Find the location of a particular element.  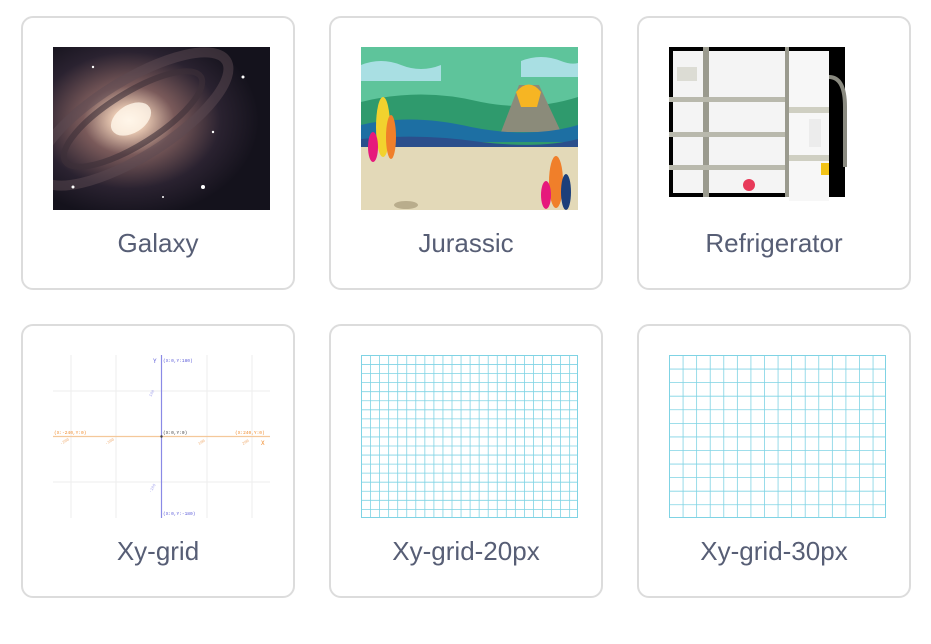

backdrop-name: Refrigerator is located at coordinates (774, 243).